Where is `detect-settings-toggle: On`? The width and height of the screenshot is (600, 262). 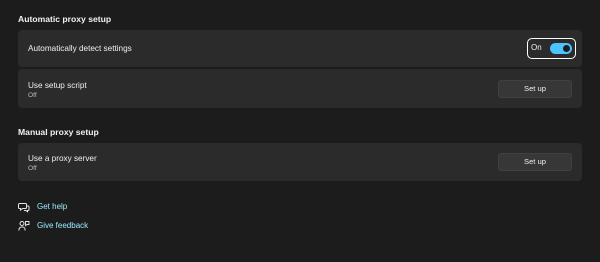
detect-settings-toggle: On is located at coordinates (551, 48).